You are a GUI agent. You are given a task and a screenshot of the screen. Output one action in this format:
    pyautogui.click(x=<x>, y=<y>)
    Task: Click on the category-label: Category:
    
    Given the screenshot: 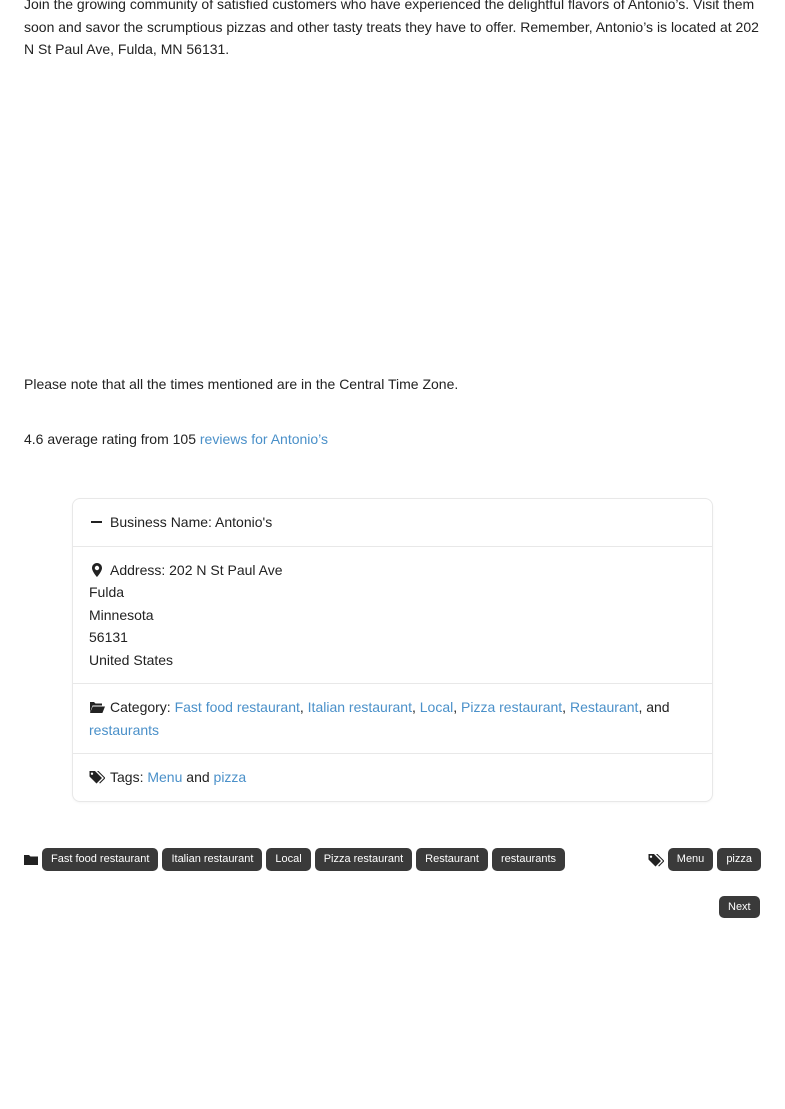 What is the action you would take?
    pyautogui.click(x=140, y=707)
    